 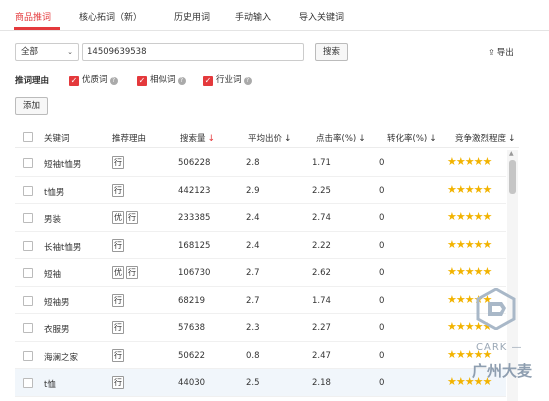 What do you see at coordinates (192, 328) in the screenshot?
I see `cell-search-volume: 57638` at bounding box center [192, 328].